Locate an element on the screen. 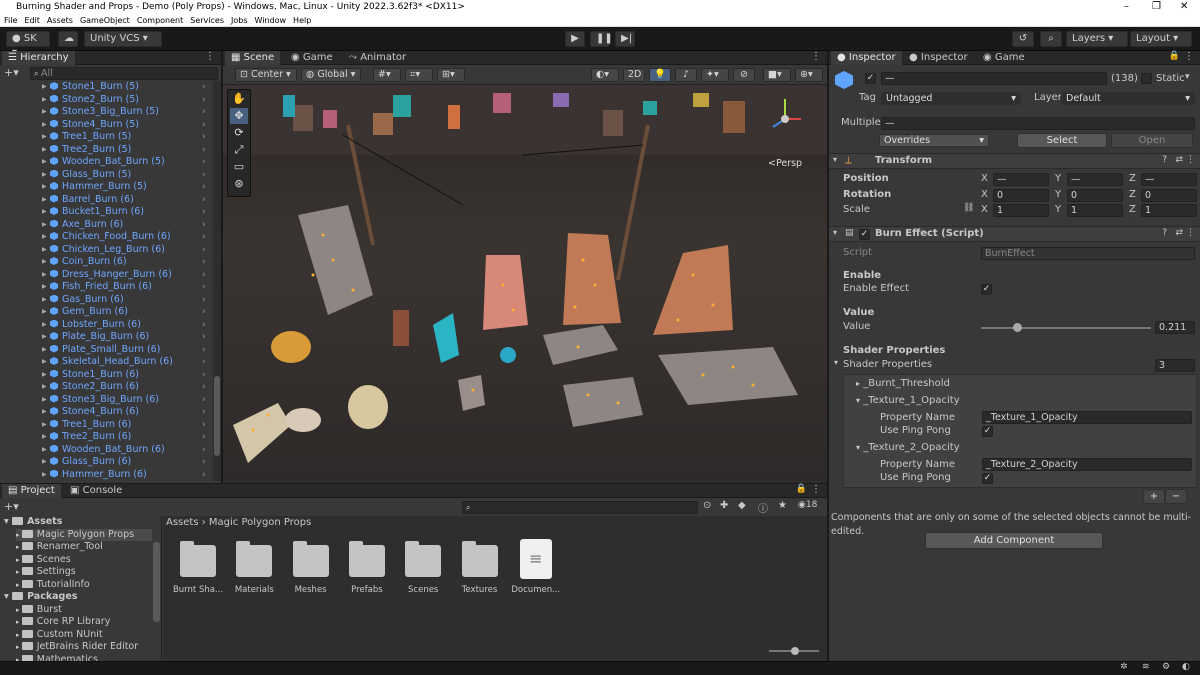  burn-enabled-checkbox: ✓ is located at coordinates (864, 234).